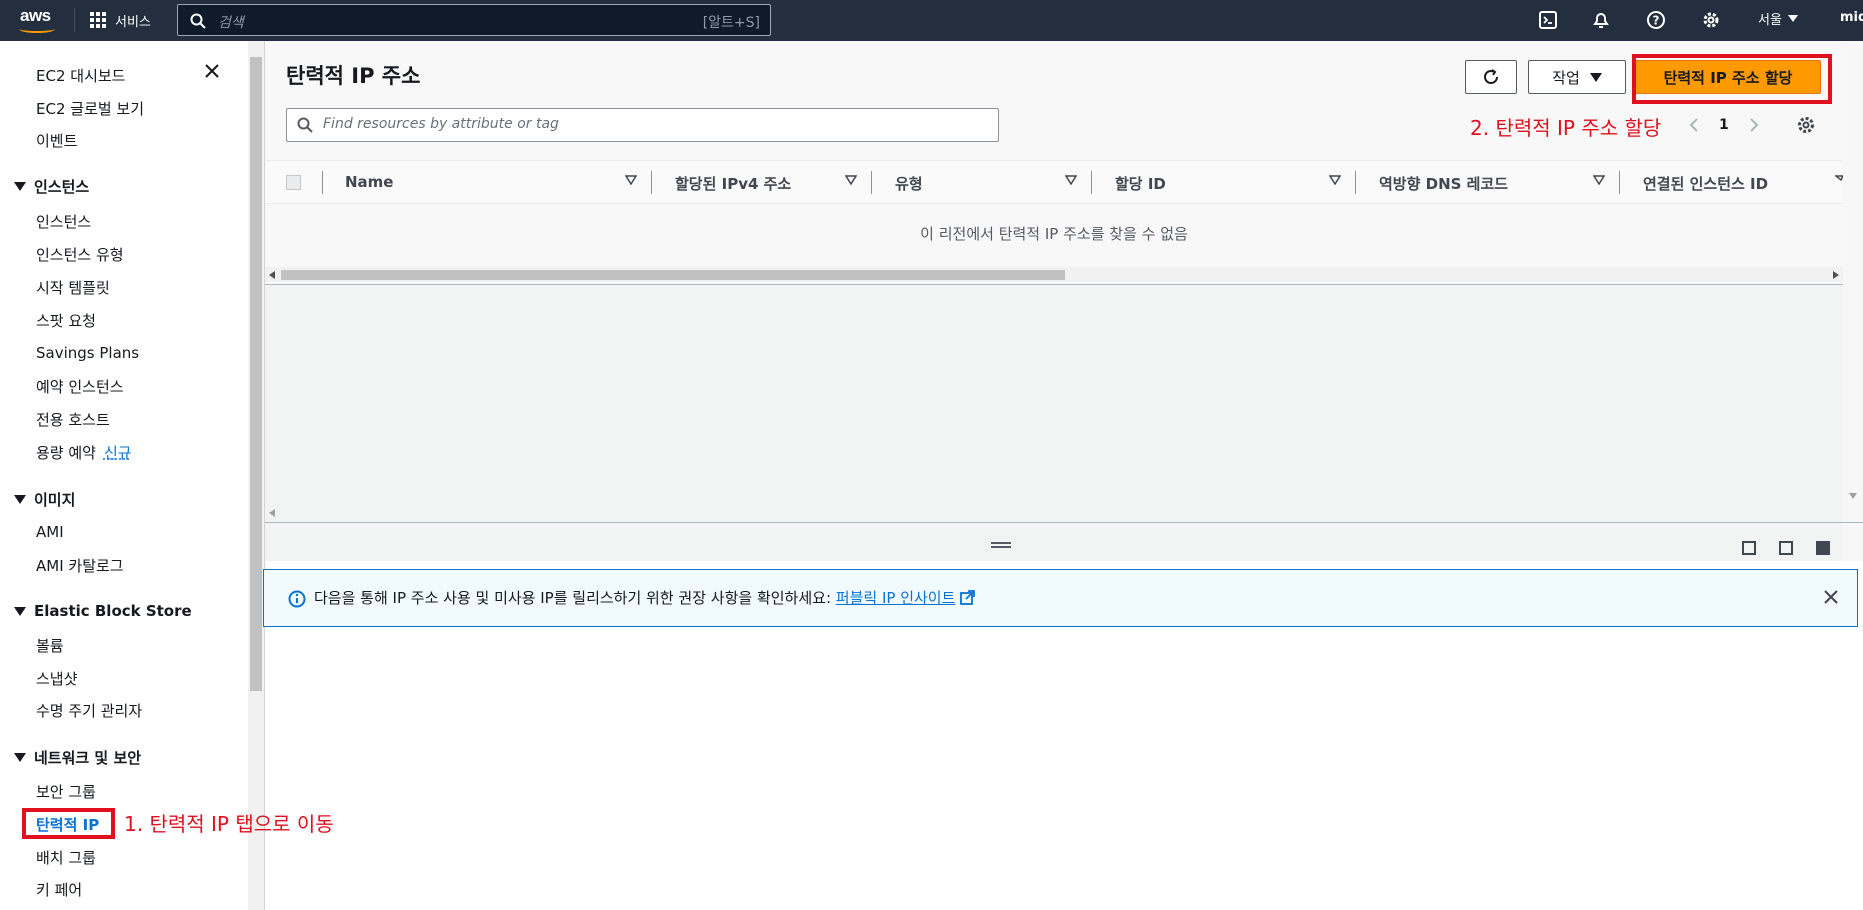 Image resolution: width=1863 pixels, height=910 pixels. I want to click on sidebar-item-reserved-instances: 예약 인스턴스, so click(80, 386).